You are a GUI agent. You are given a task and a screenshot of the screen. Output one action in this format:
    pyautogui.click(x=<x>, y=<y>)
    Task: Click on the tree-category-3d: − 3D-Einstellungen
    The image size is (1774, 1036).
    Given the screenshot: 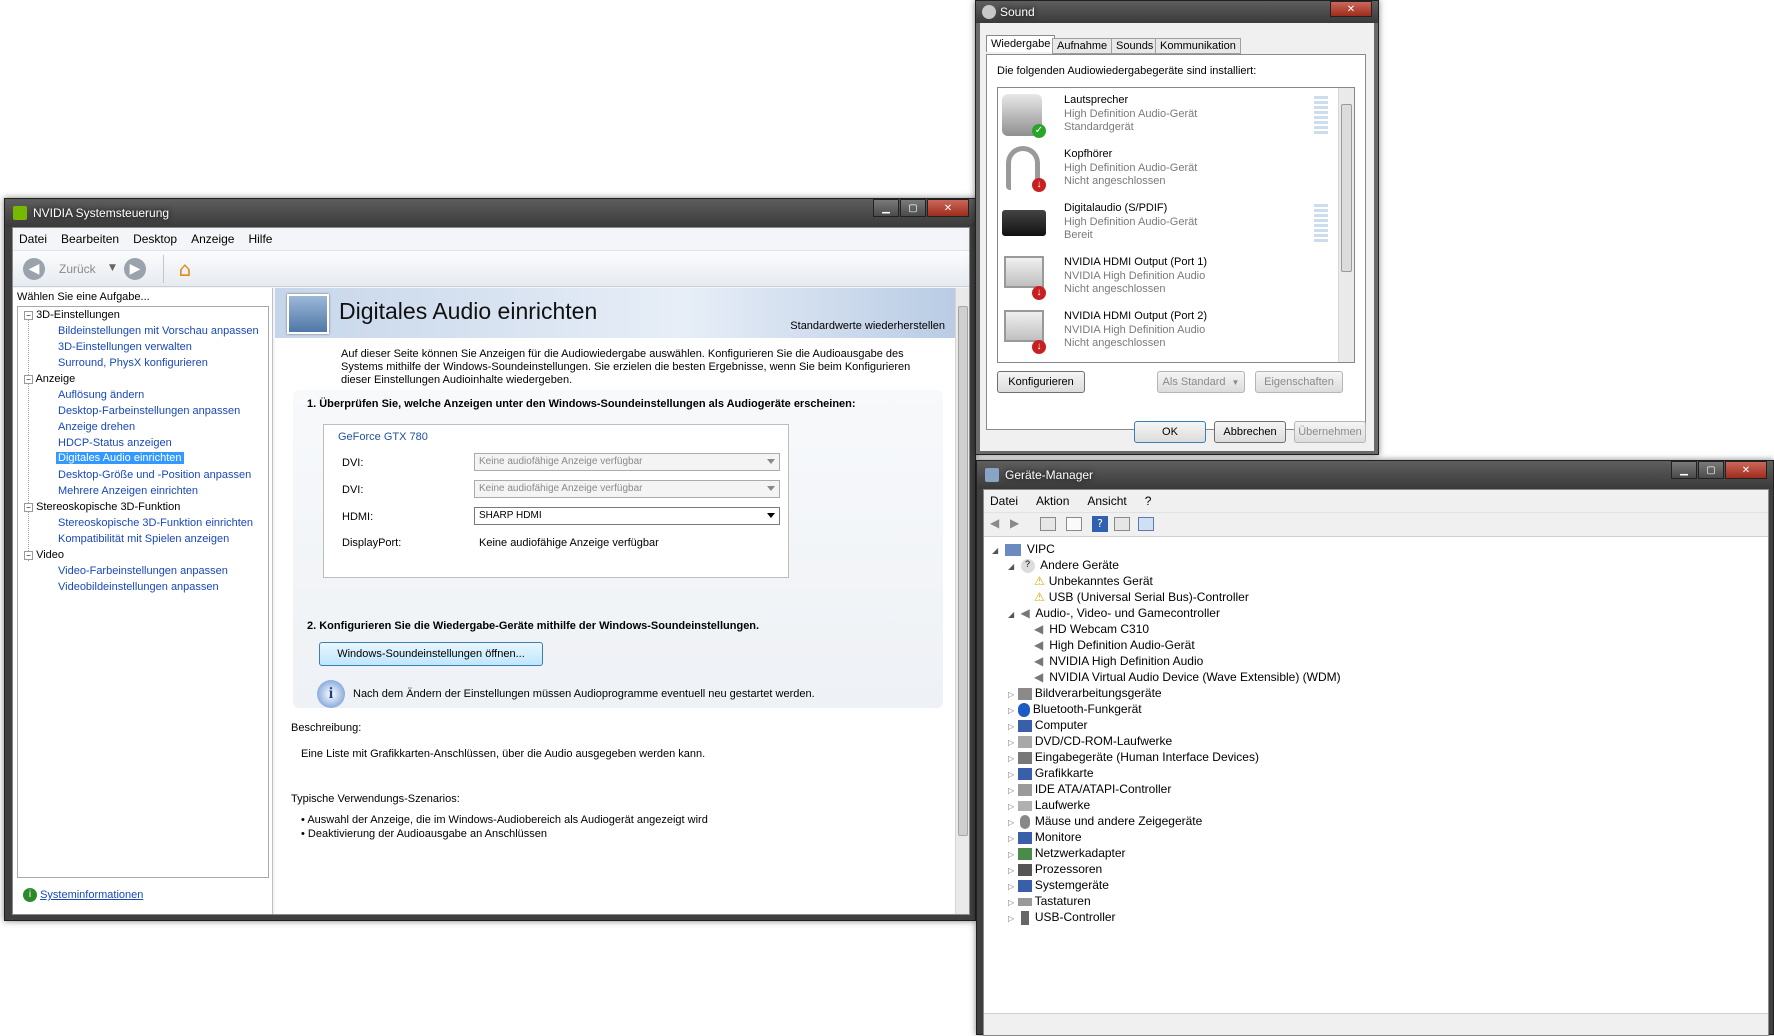 What is the action you would take?
    pyautogui.click(x=72, y=315)
    